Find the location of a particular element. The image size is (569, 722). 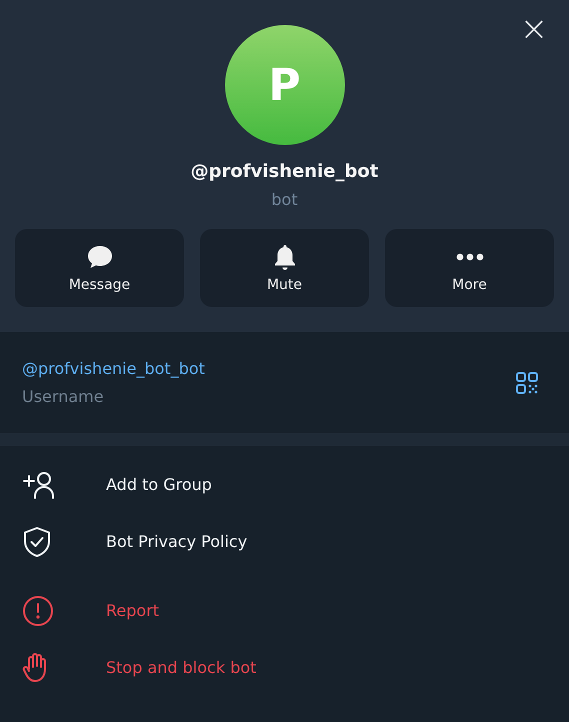

action-button: Message is located at coordinates (99, 268).